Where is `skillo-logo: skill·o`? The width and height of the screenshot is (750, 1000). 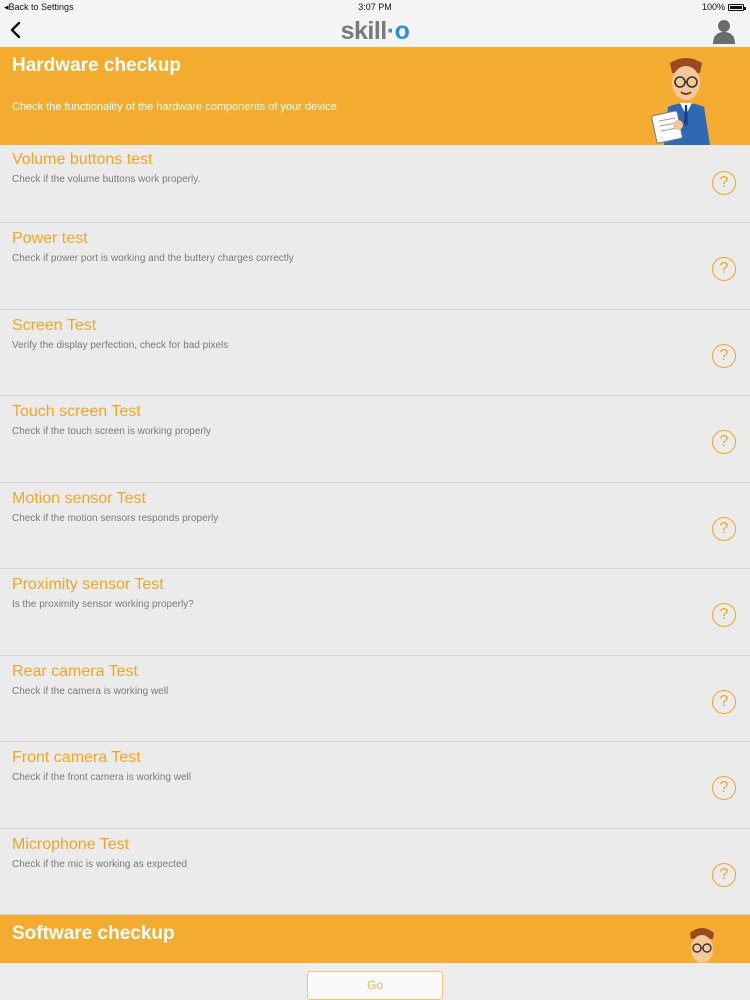
skillo-logo: skill·o is located at coordinates (375, 31).